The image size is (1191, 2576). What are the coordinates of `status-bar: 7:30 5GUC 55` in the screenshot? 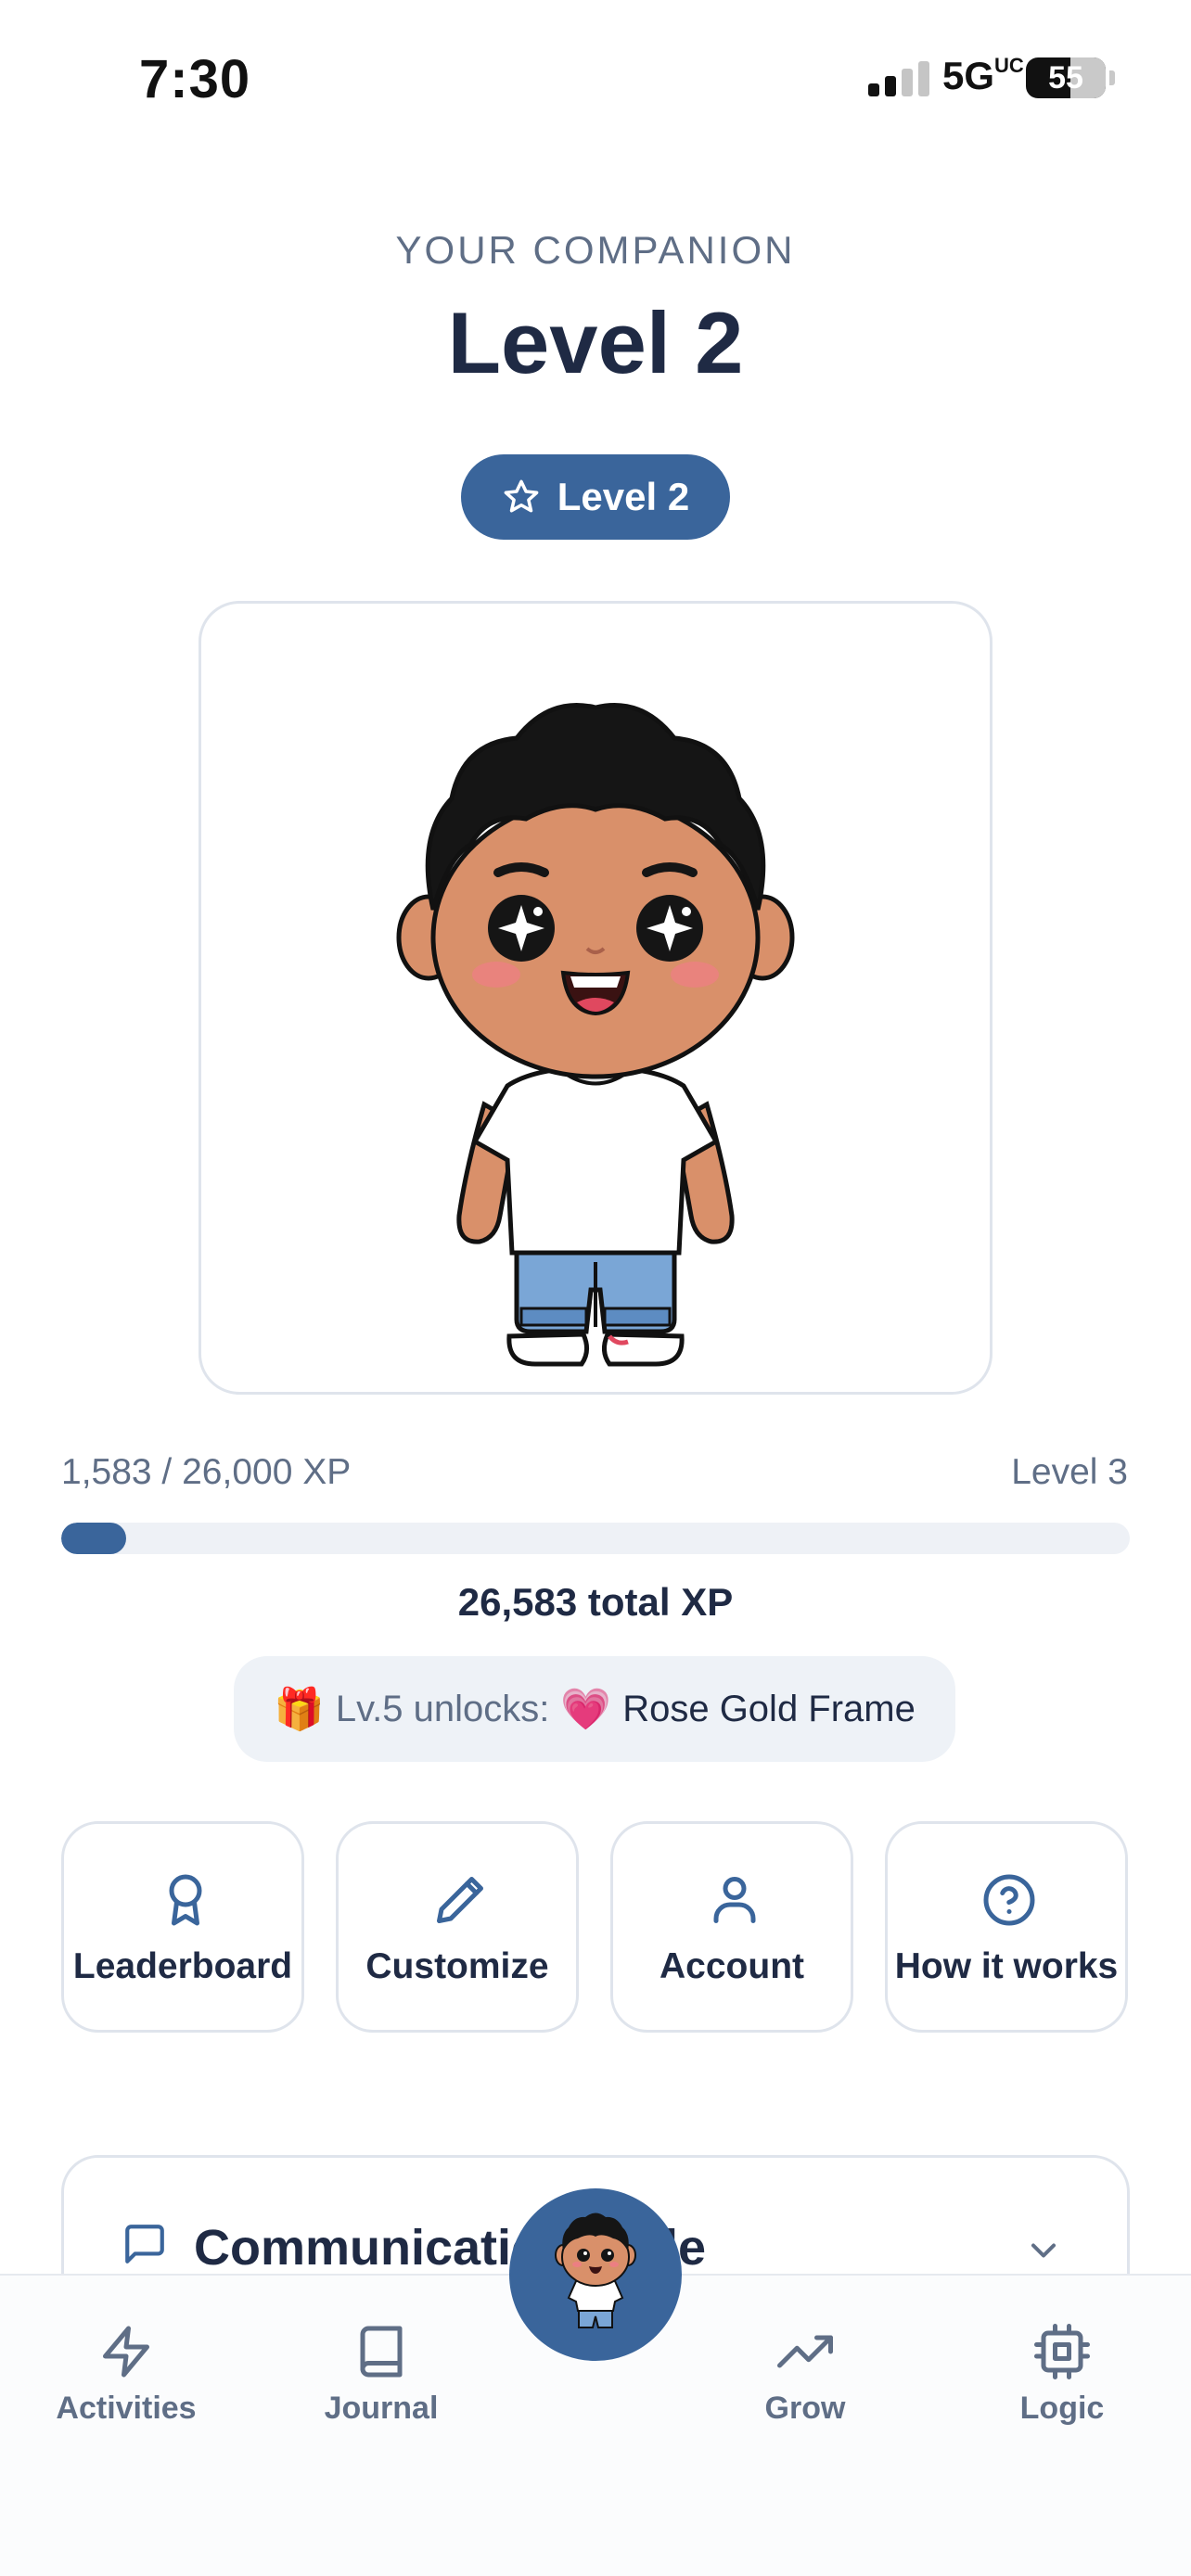 It's located at (595, 79).